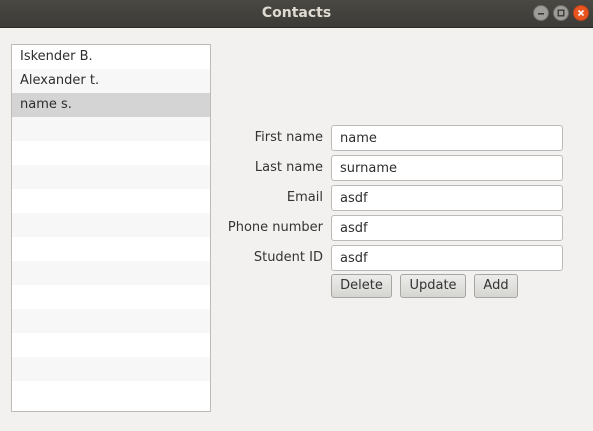 The width and height of the screenshot is (593, 431). Describe the element at coordinates (447, 258) in the screenshot. I see `student-id-field` at that location.